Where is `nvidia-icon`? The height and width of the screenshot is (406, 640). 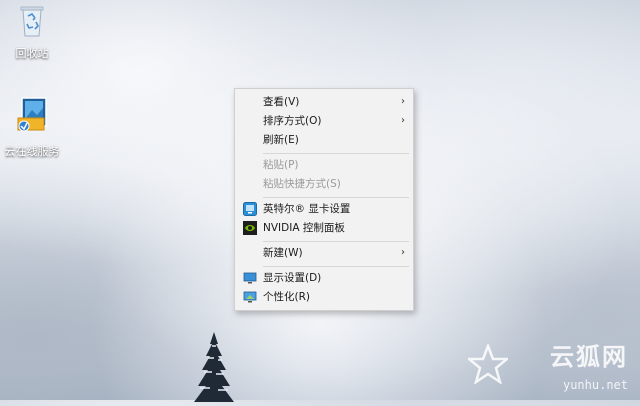 nvidia-icon is located at coordinates (250, 228).